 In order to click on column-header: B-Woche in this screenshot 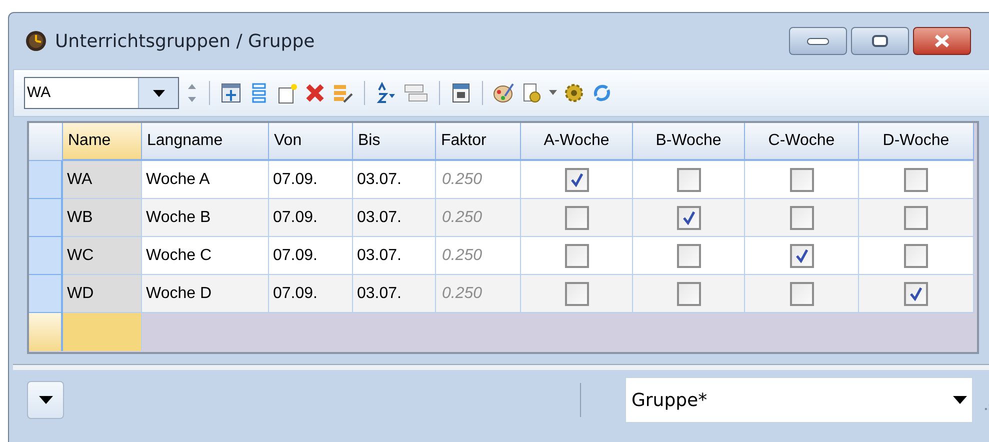, I will do `click(689, 142)`.